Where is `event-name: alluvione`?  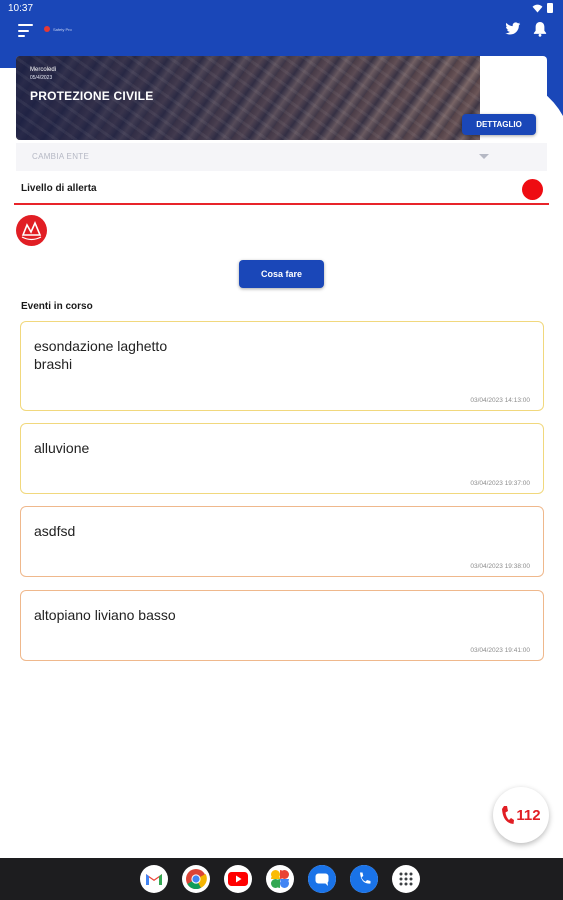
event-name: alluvione is located at coordinates (62, 448).